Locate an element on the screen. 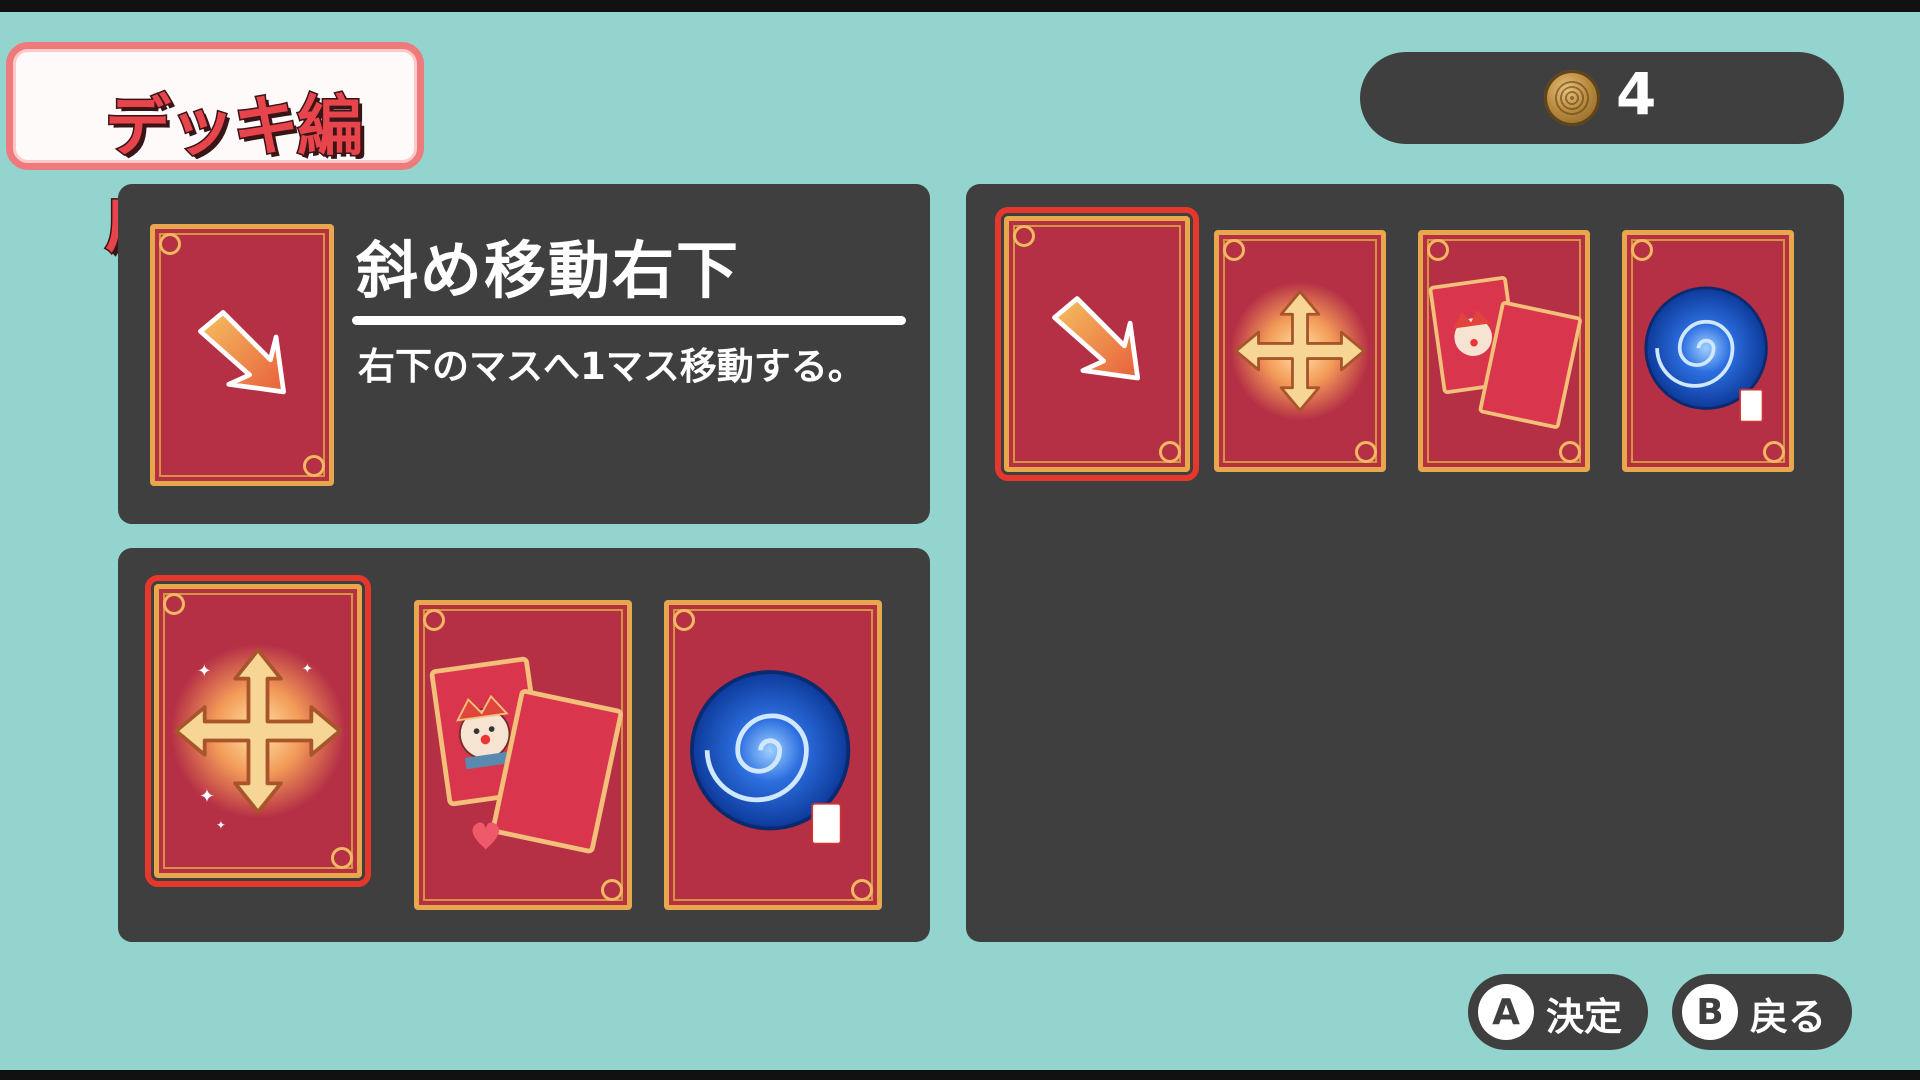  confirm-button: A 決定 is located at coordinates (1558, 1012).